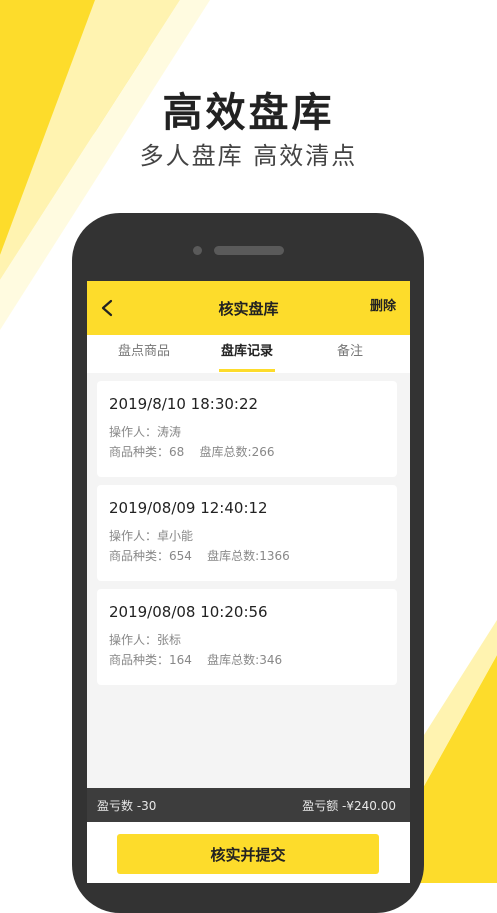 The image size is (497, 913). What do you see at coordinates (383, 307) in the screenshot?
I see `delete-button: 删除` at bounding box center [383, 307].